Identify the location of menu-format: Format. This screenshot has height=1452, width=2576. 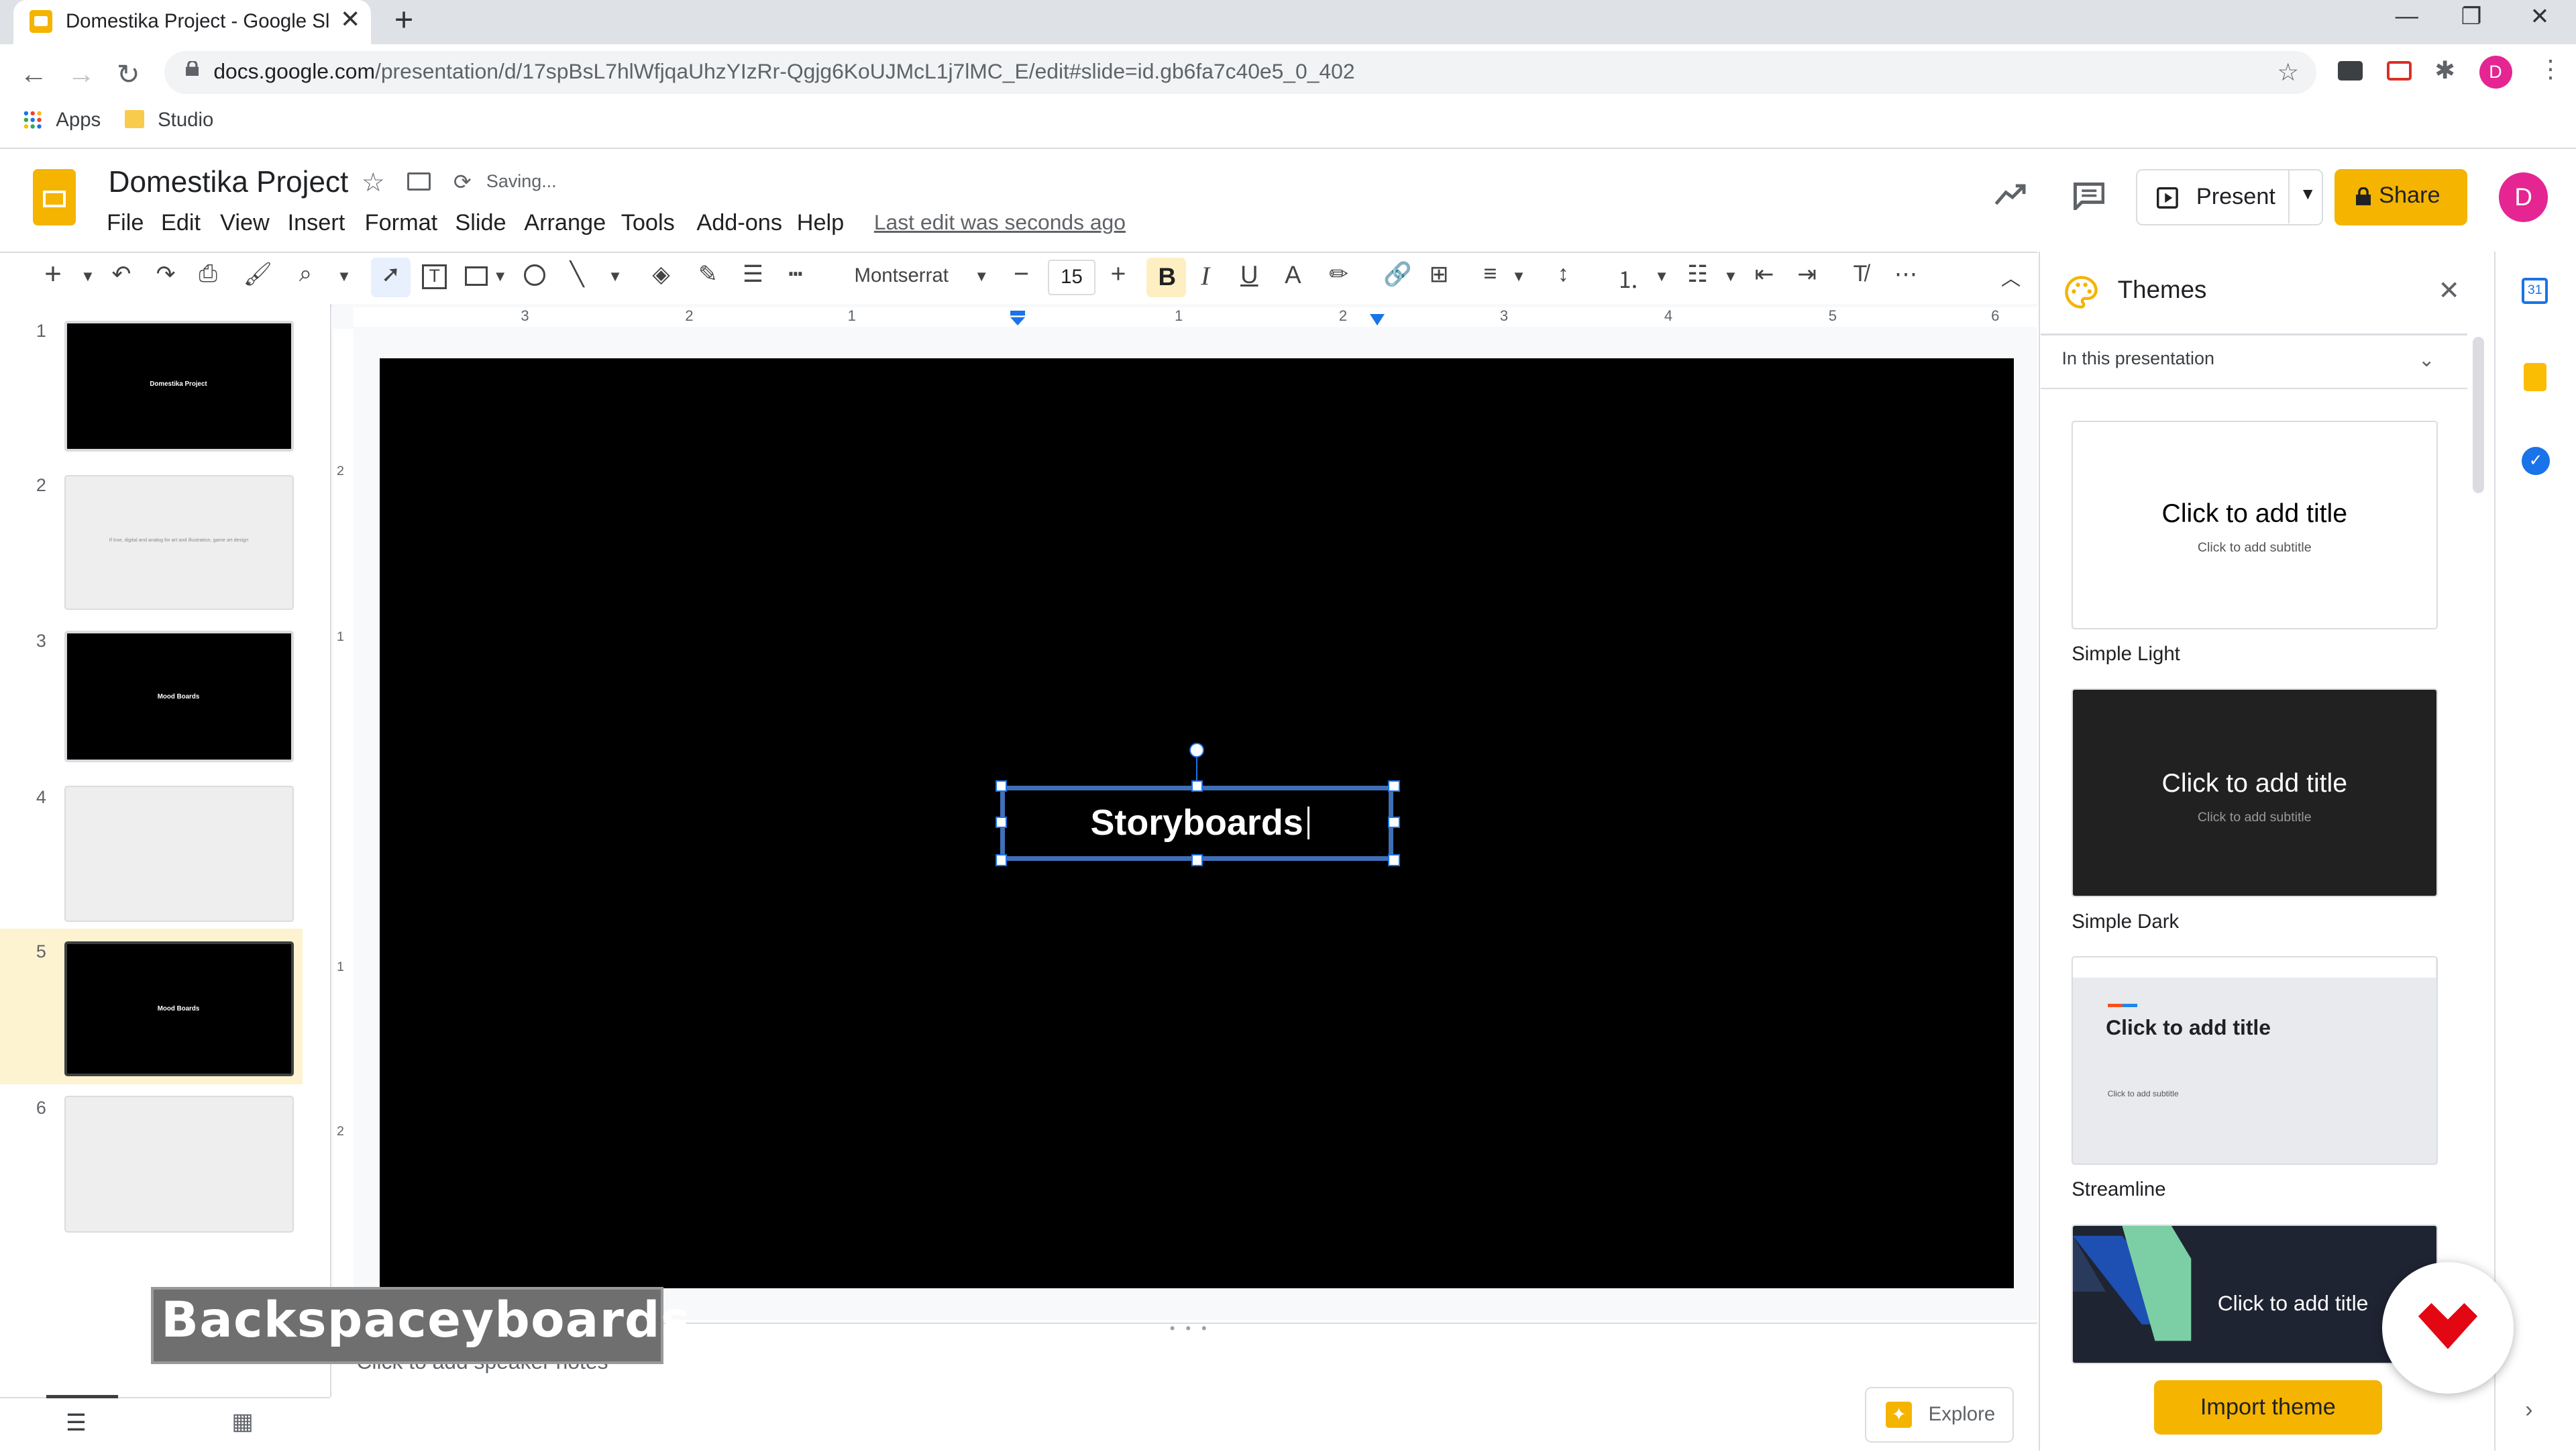
(401, 223).